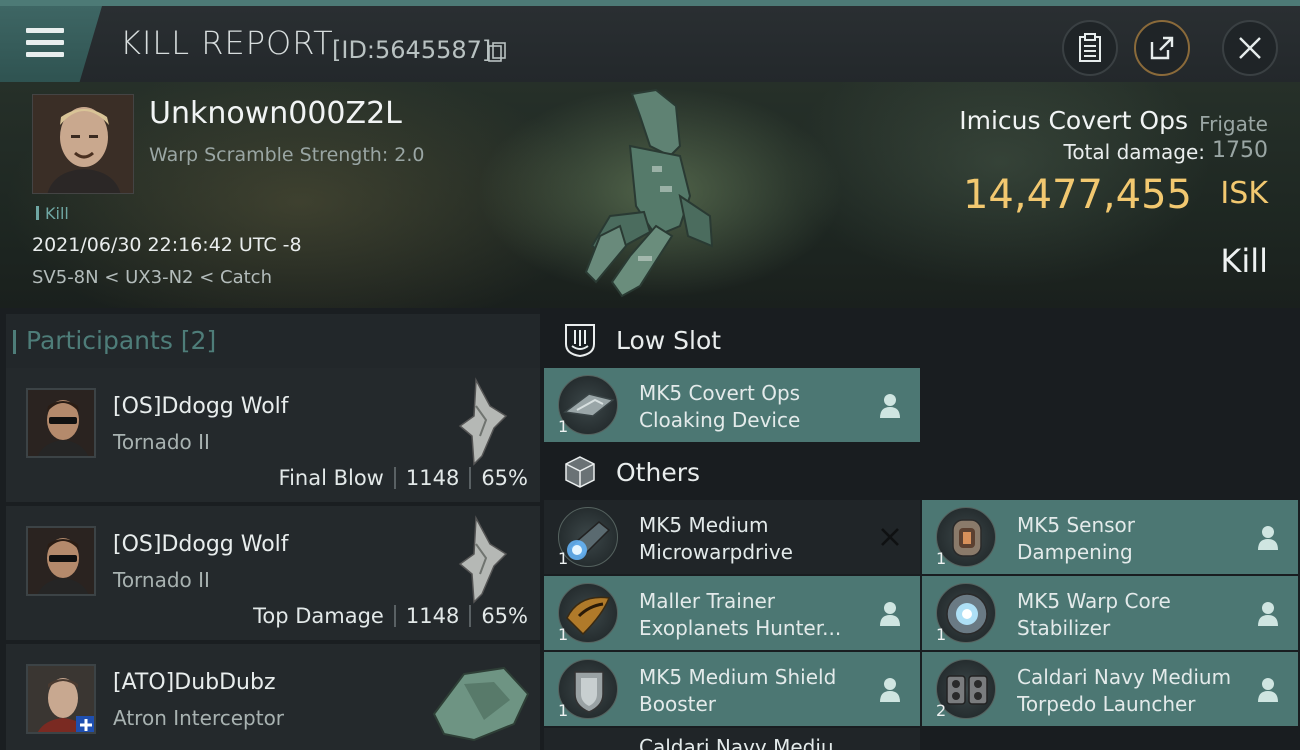  Describe the element at coordinates (1073, 120) in the screenshot. I see `victim-ship-name: Imicus Covert Ops` at that location.